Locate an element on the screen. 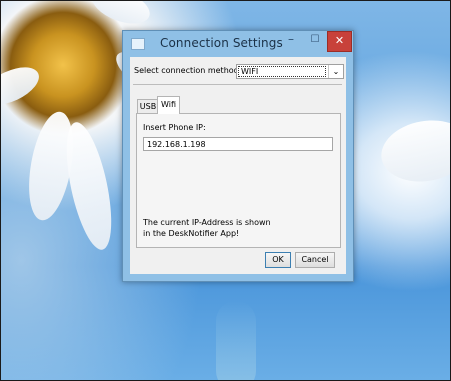 This screenshot has width=451, height=381. connection-method-value: WIFI is located at coordinates (282, 71).